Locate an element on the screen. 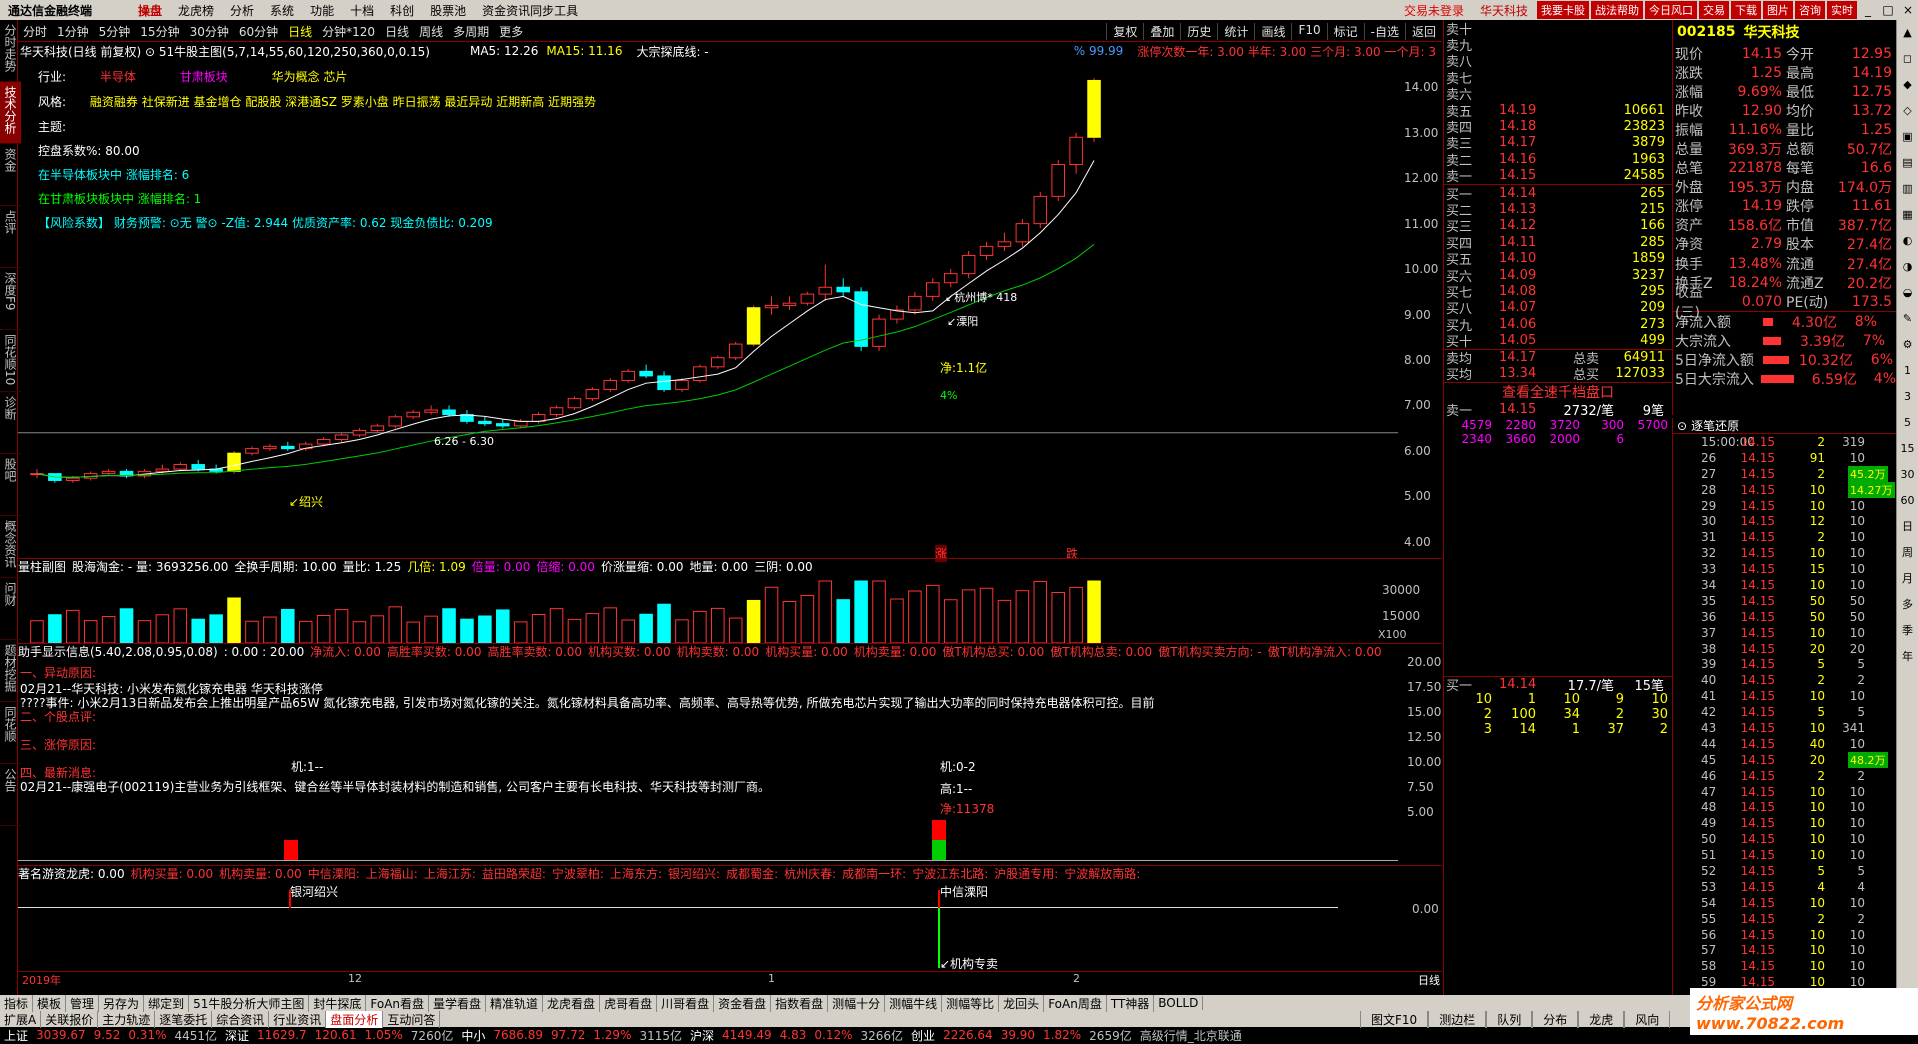 The image size is (1918, 1044). indicator-tab-1: 模板 is located at coordinates (50, 1003).